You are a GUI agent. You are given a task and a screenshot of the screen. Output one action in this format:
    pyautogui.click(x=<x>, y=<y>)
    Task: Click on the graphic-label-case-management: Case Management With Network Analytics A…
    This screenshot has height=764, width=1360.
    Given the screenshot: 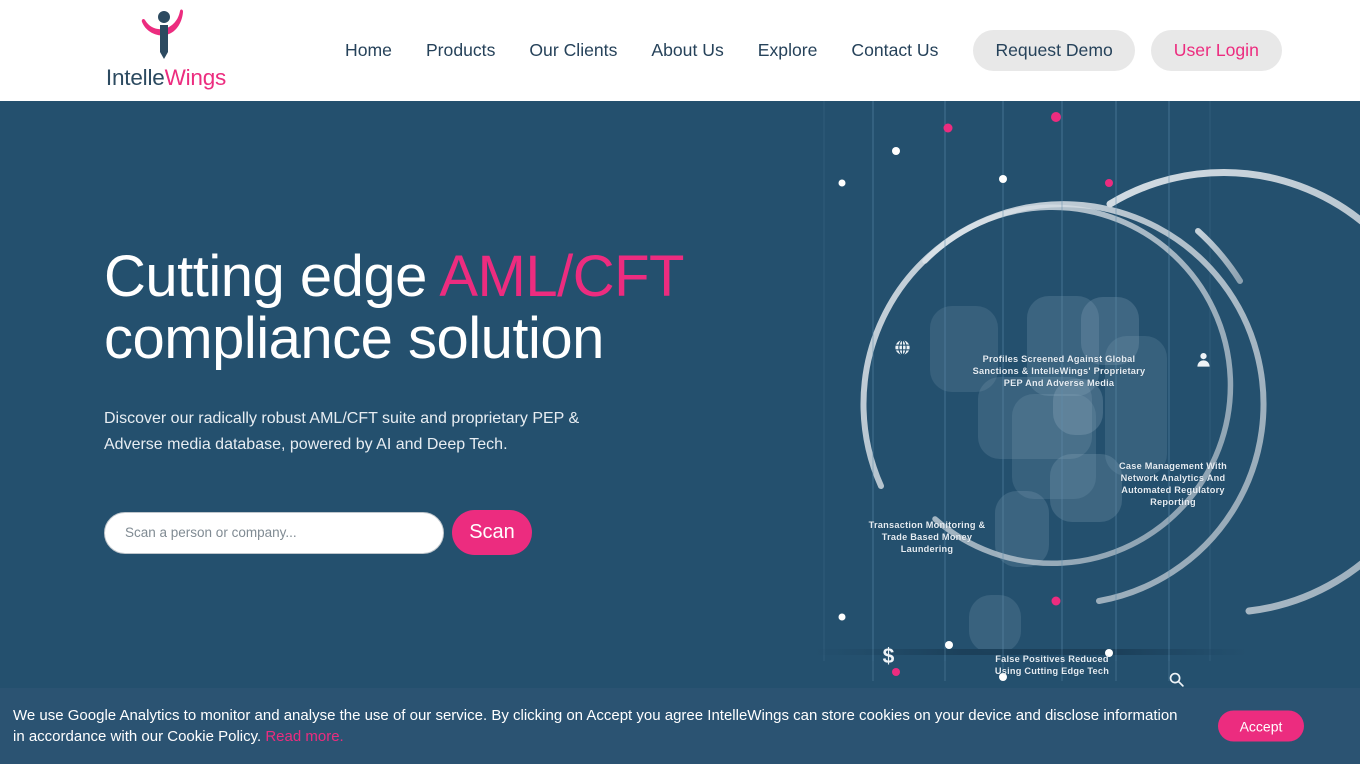 What is the action you would take?
    pyautogui.click(x=1173, y=484)
    